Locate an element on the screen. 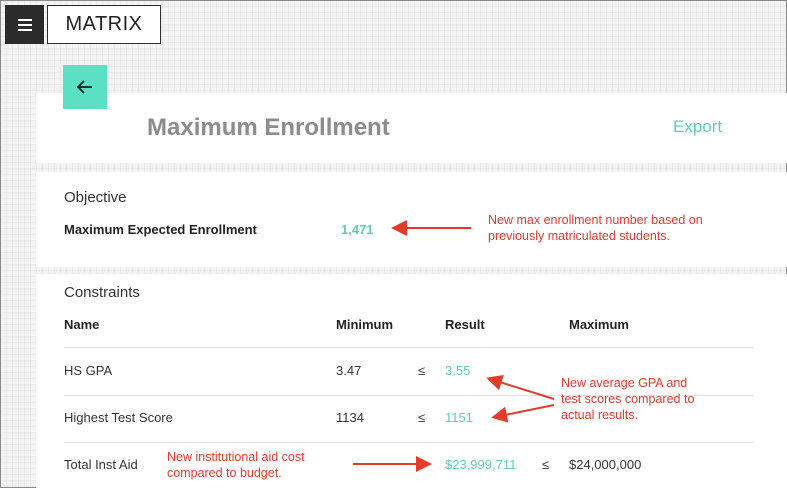 The height and width of the screenshot is (488, 787). arrow-left-icon is located at coordinates (84, 87).